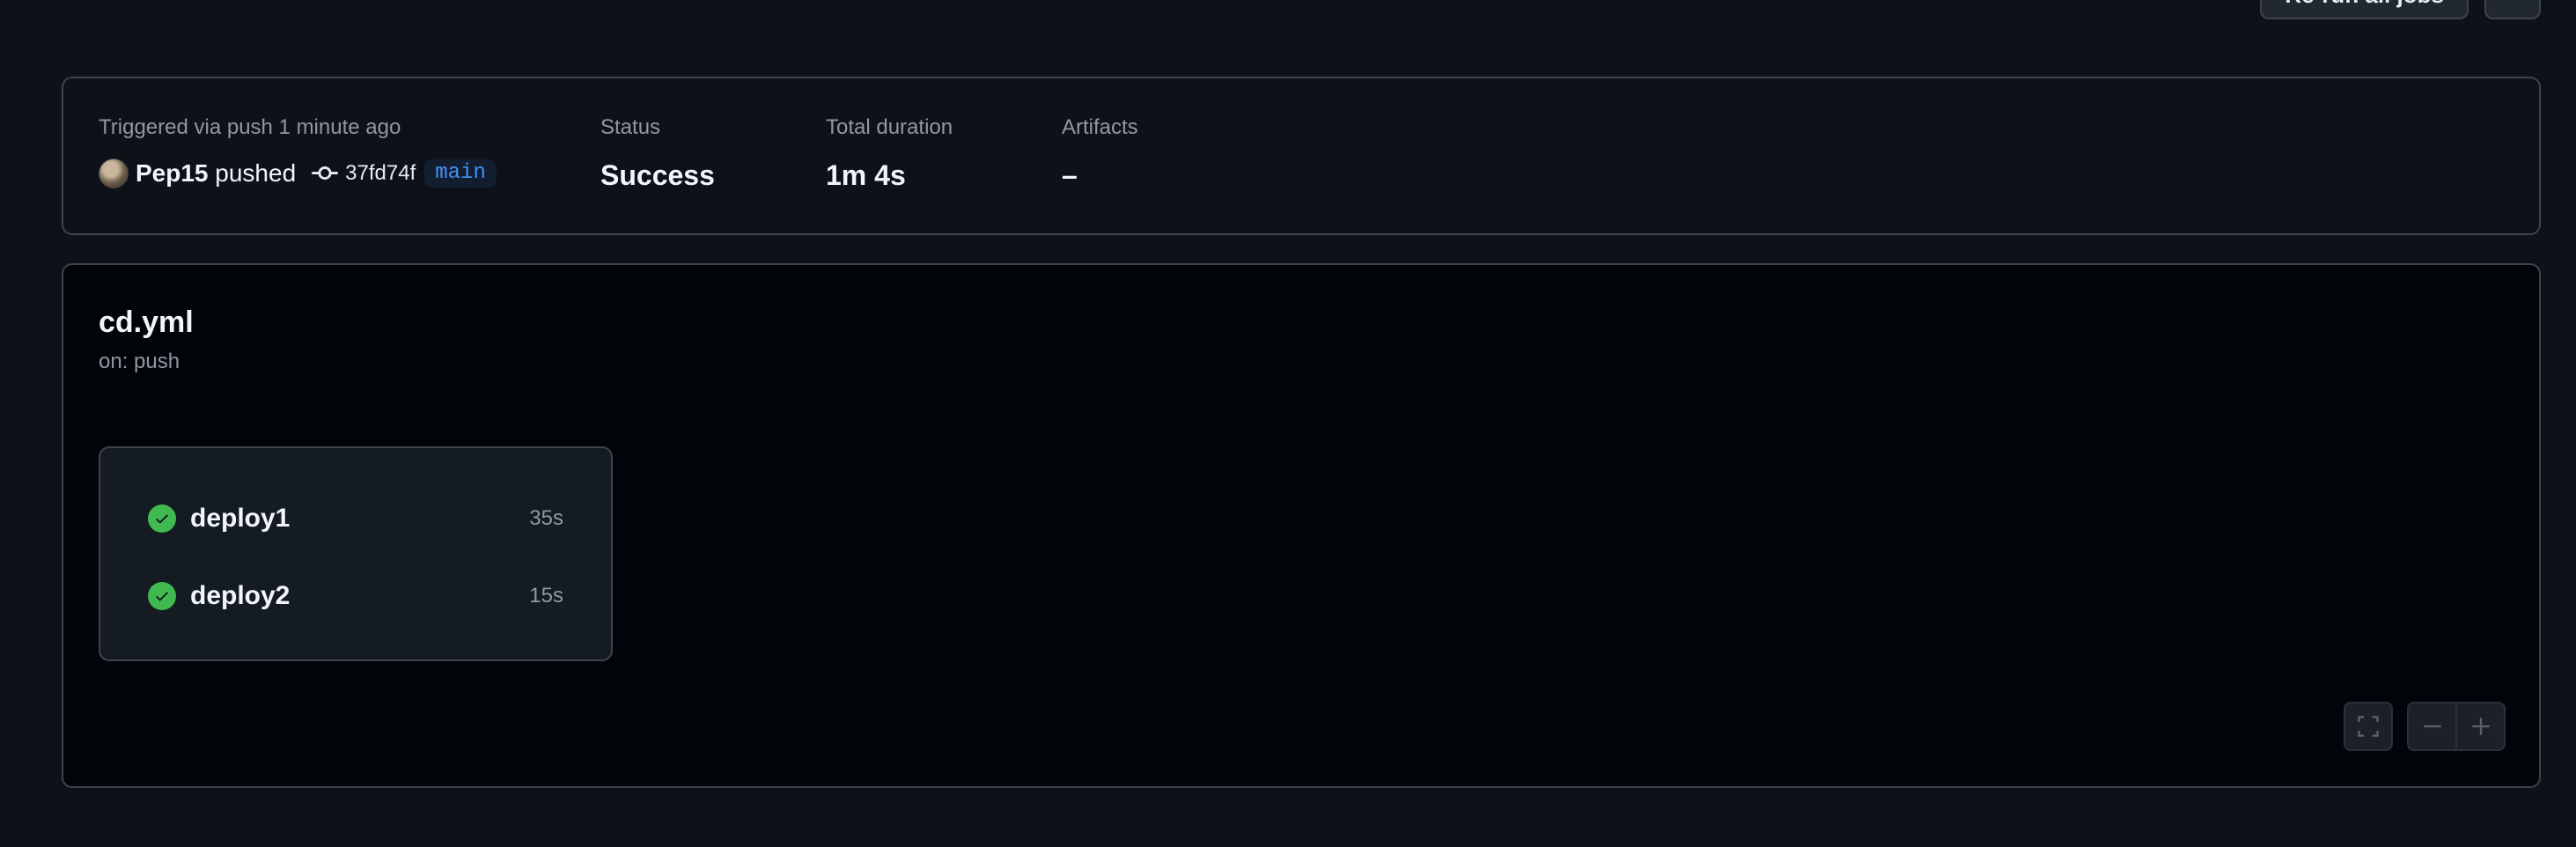 This screenshot has height=847, width=2576. What do you see at coordinates (381, 173) in the screenshot?
I see `commit-sha-link: 37fd74f` at bounding box center [381, 173].